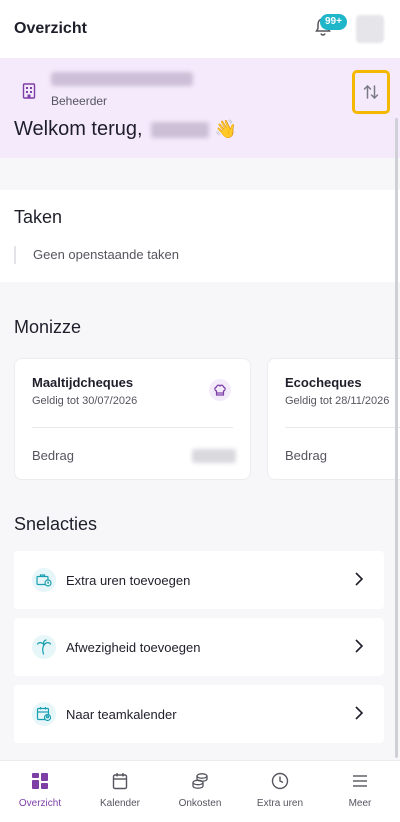 The image size is (400, 822). What do you see at coordinates (40, 803) in the screenshot?
I see `nav-label: Overzicht` at bounding box center [40, 803].